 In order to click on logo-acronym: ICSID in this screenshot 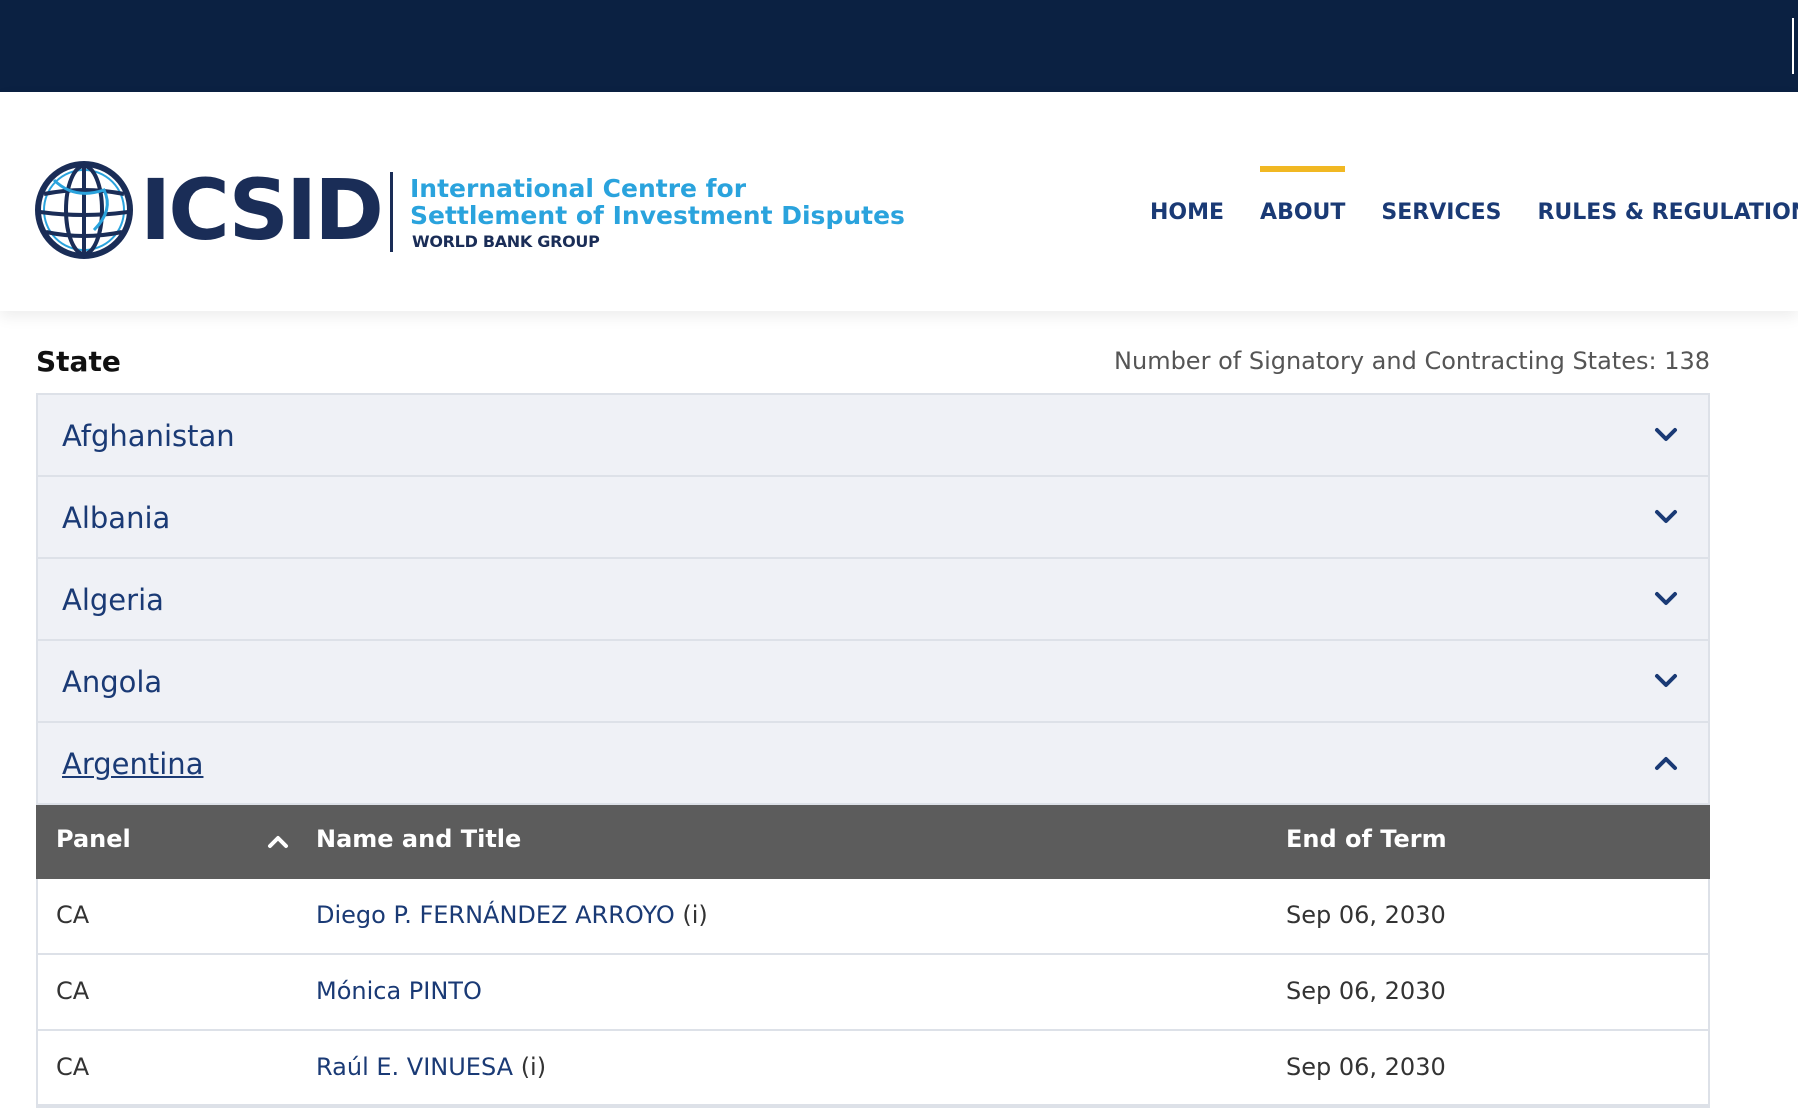, I will do `click(262, 210)`.